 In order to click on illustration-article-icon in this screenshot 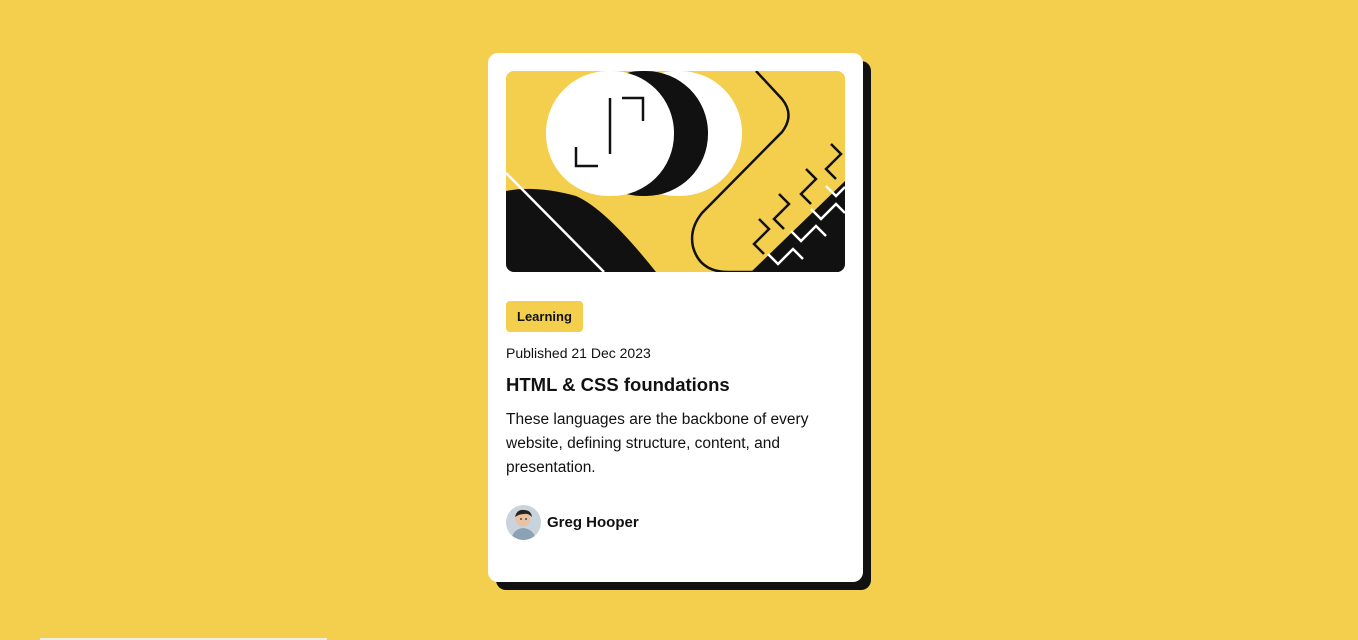, I will do `click(675, 171)`.